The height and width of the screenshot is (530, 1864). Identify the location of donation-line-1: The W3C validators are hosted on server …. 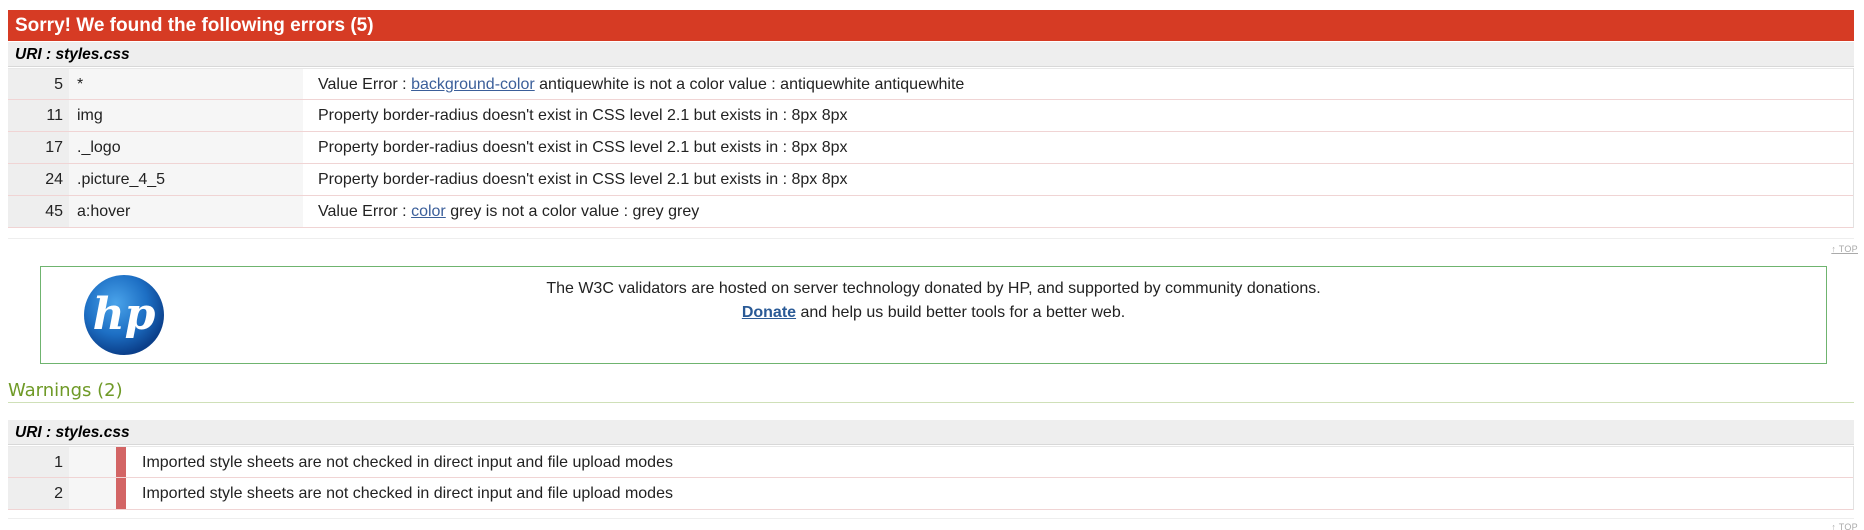
(933, 288).